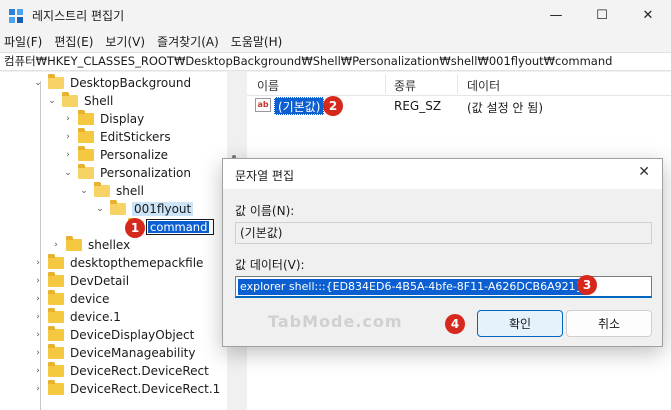 This screenshot has width=671, height=410. What do you see at coordinates (335, 321) in the screenshot?
I see `watermark: TabMode.com` at bounding box center [335, 321].